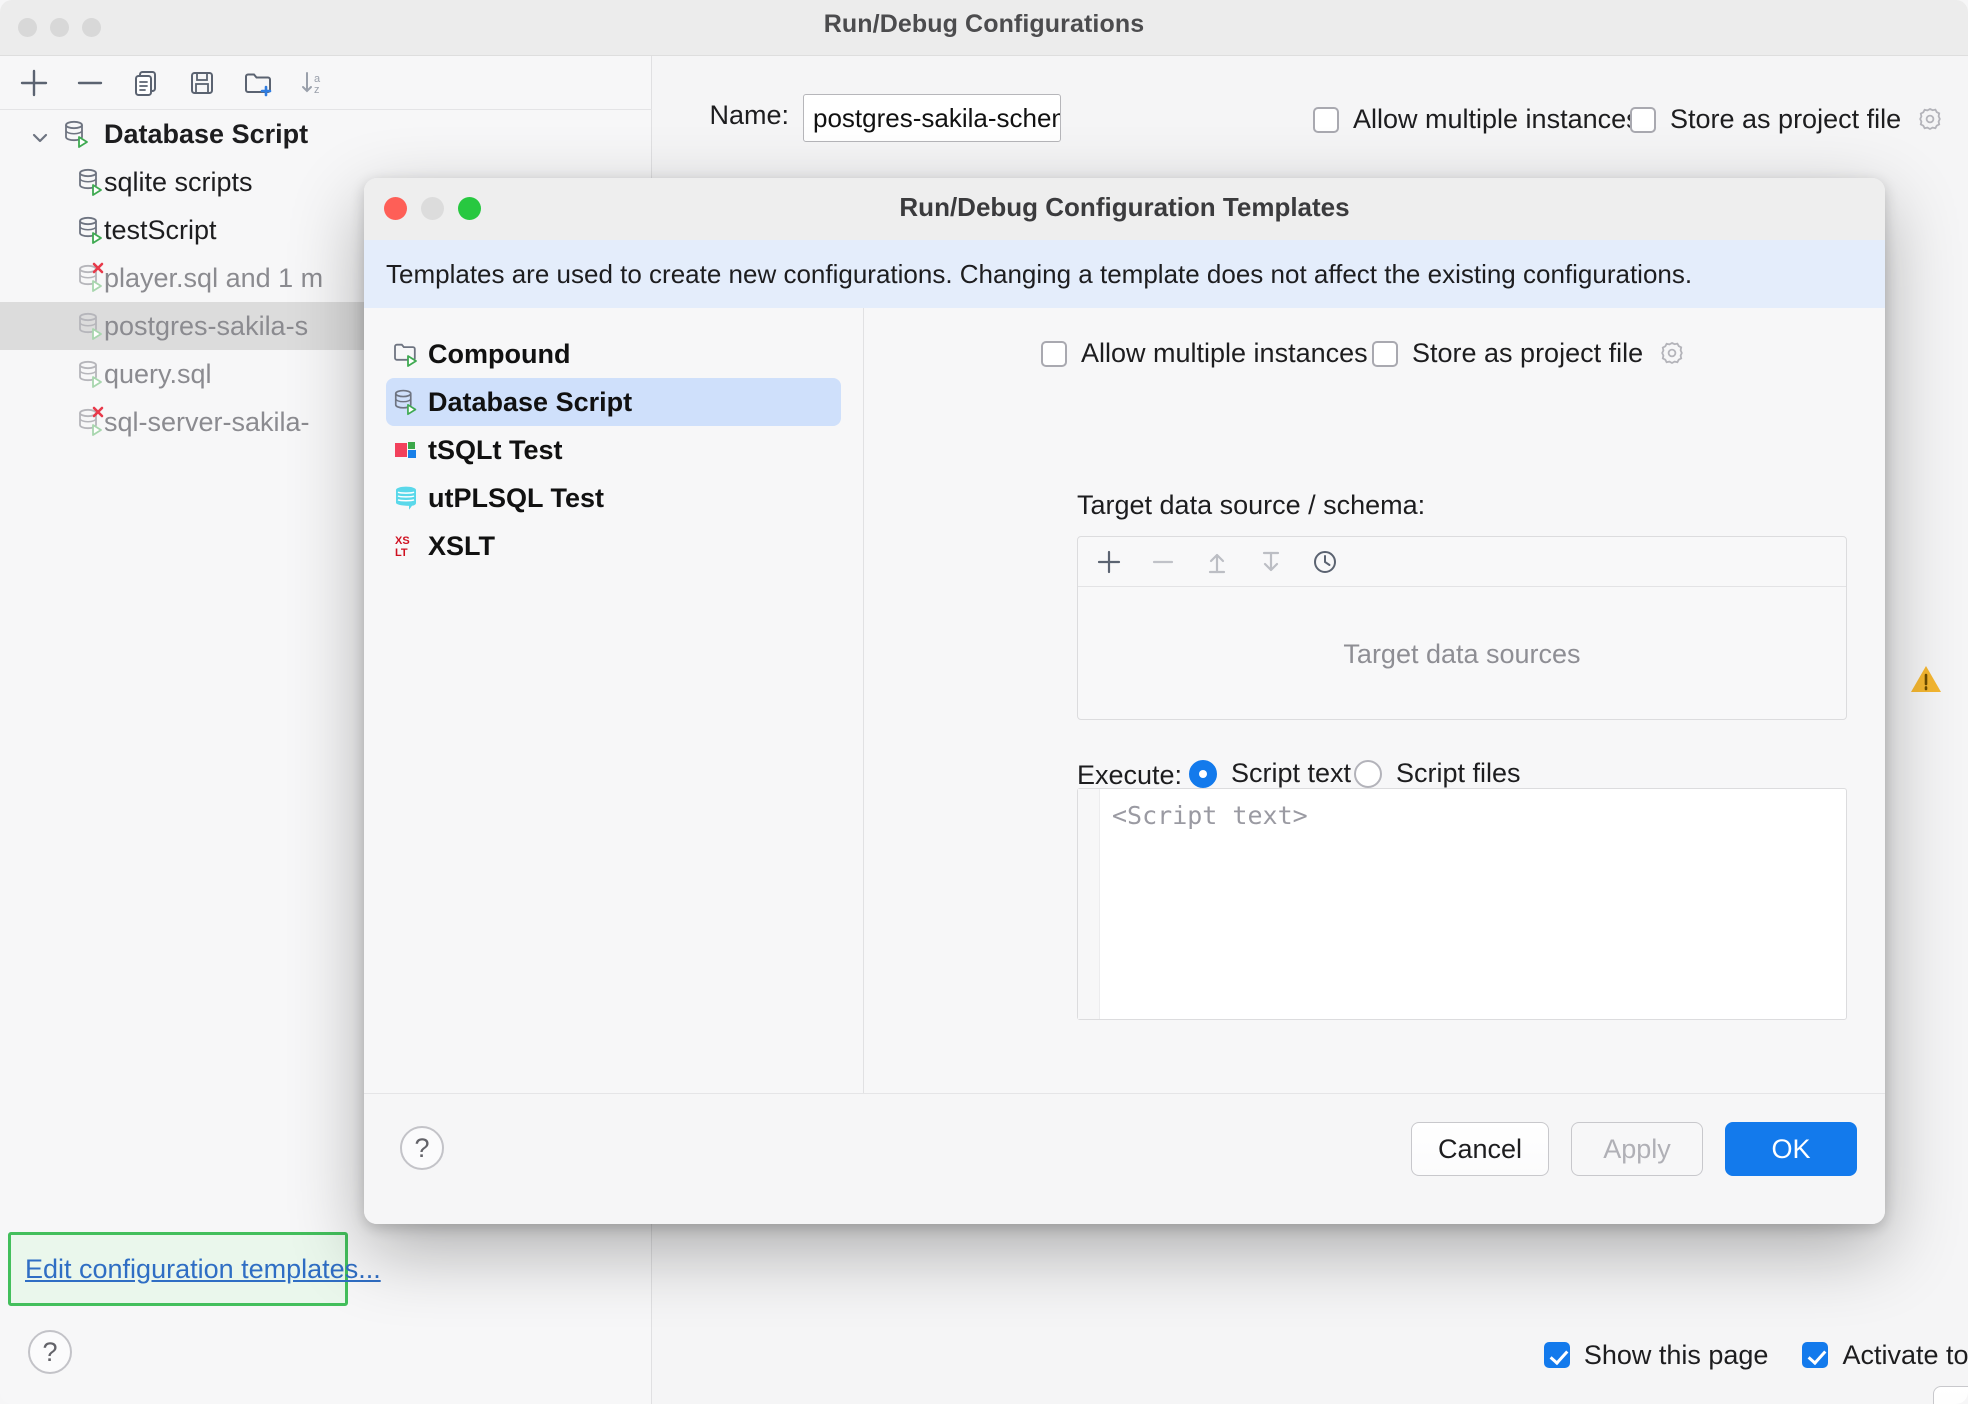  Describe the element at coordinates (1210, 815) in the screenshot. I see `script-text-placeholder: <Script text>` at that location.